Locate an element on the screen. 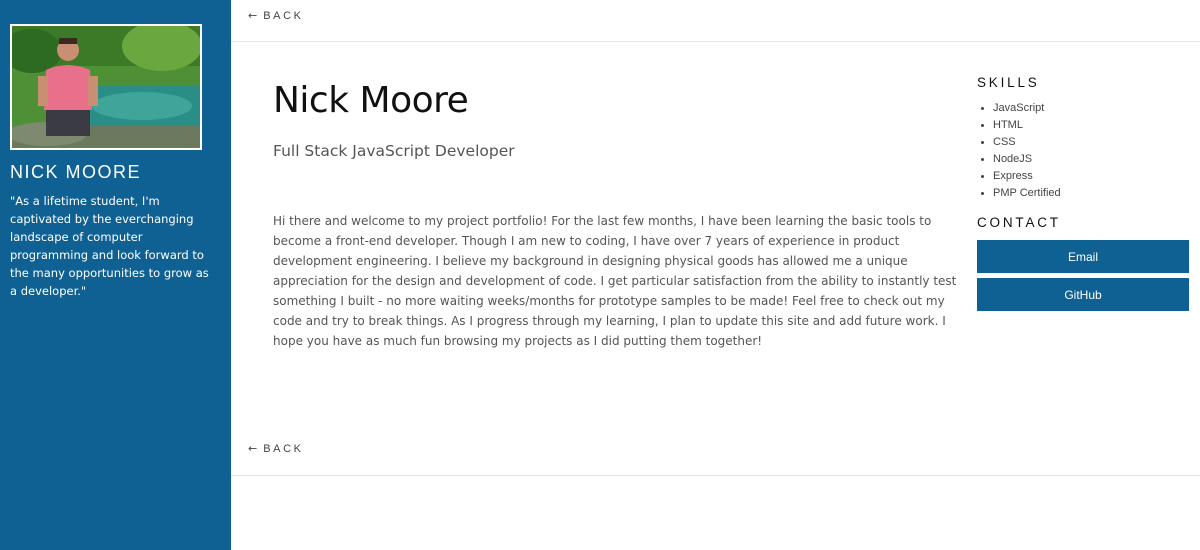  skill-item: Express is located at coordinates (1027, 176).